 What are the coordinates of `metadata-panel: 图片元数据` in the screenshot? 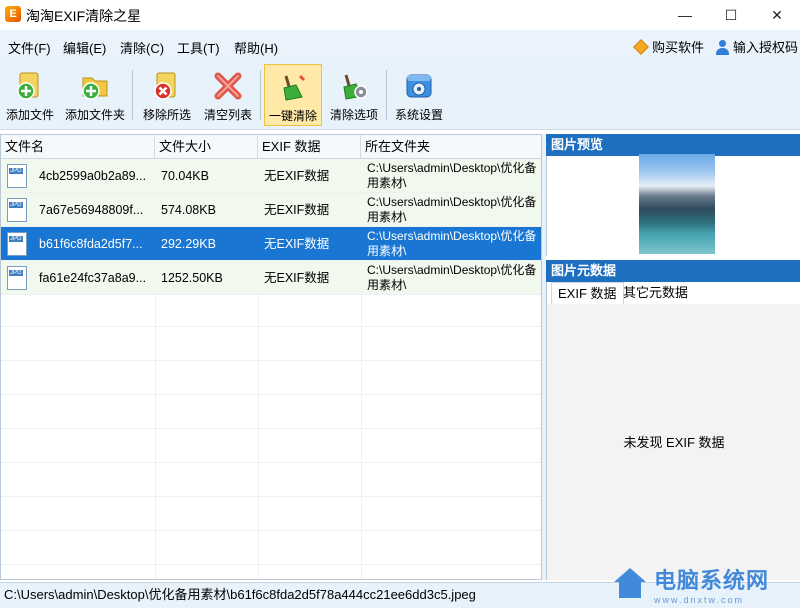 It's located at (673, 271).